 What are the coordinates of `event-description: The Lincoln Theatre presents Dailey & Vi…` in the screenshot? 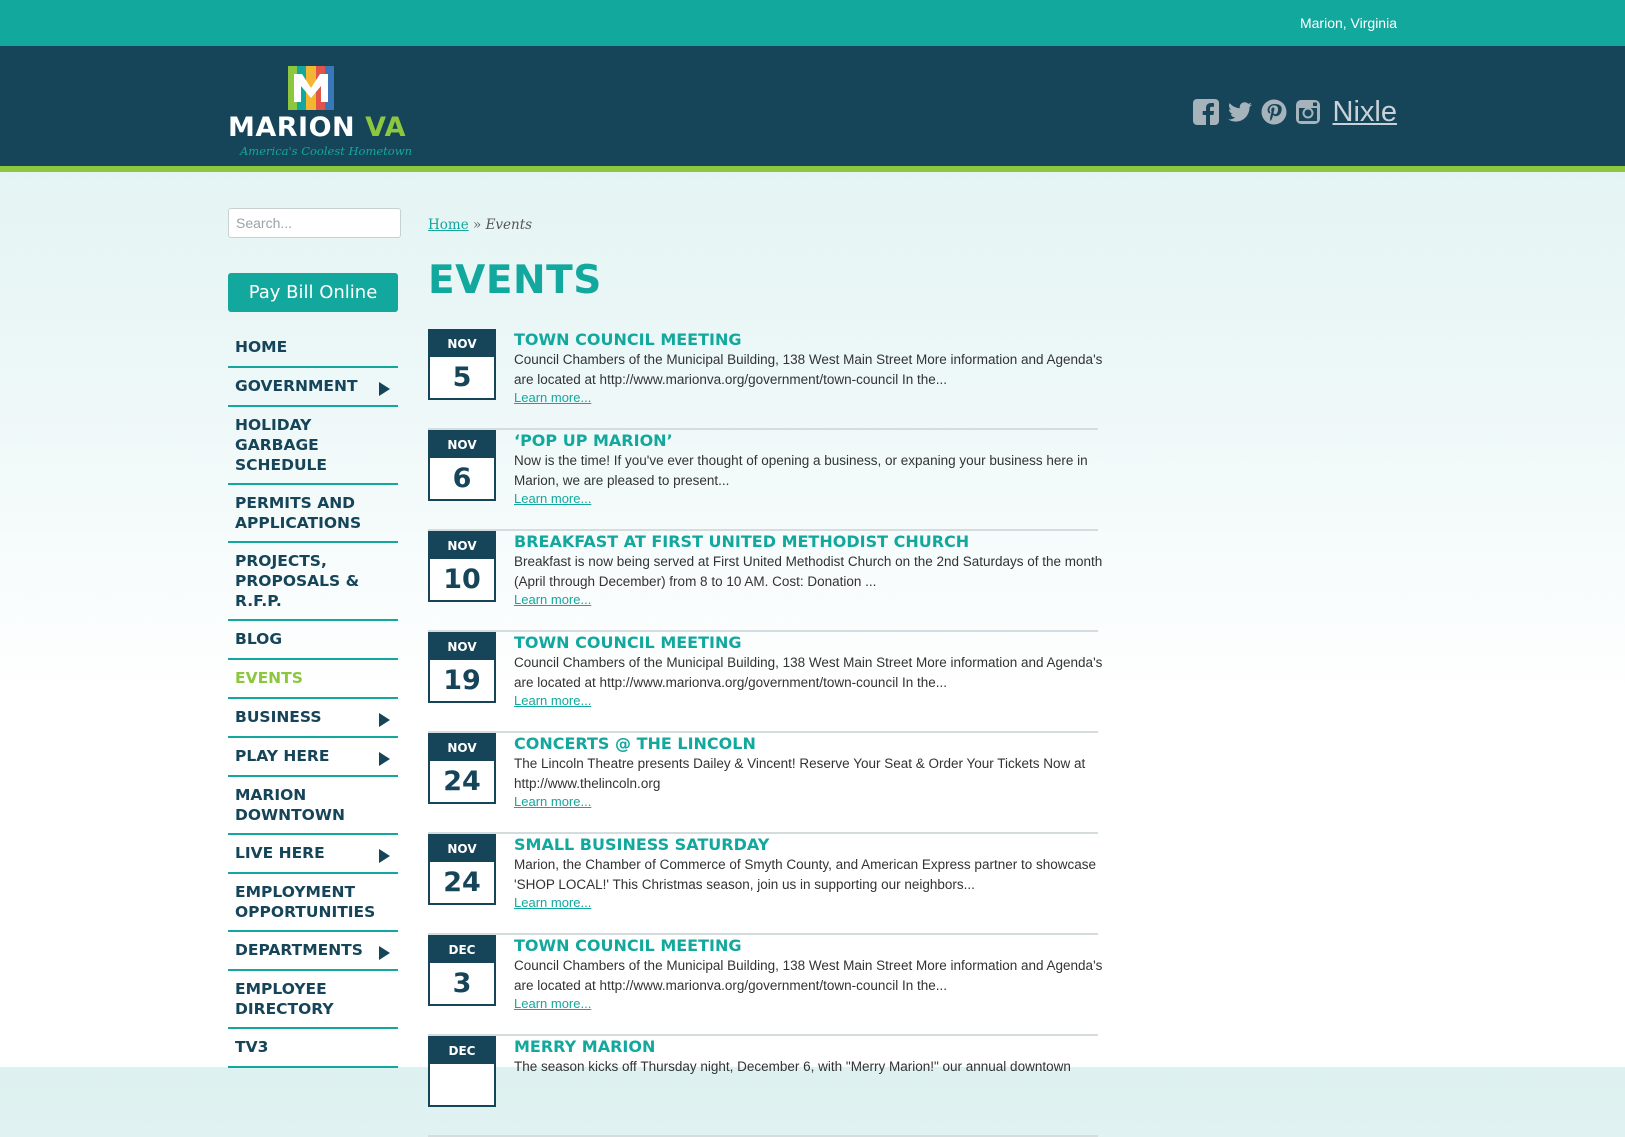 It's located at (800, 773).